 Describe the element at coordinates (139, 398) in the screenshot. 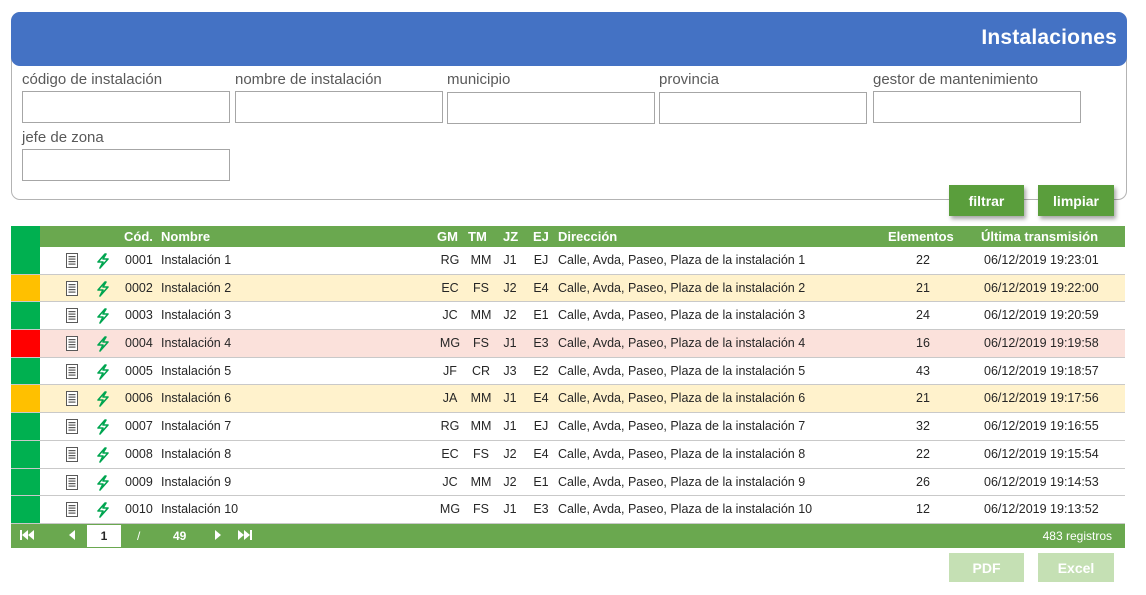

I see `cell-code: 0006` at that location.